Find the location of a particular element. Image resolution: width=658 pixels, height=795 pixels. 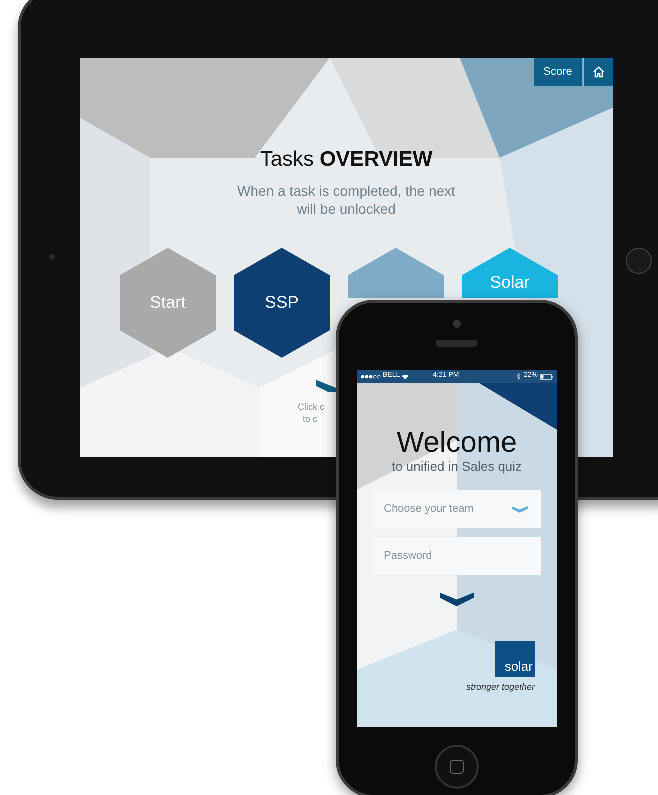

home-icon is located at coordinates (598, 72).